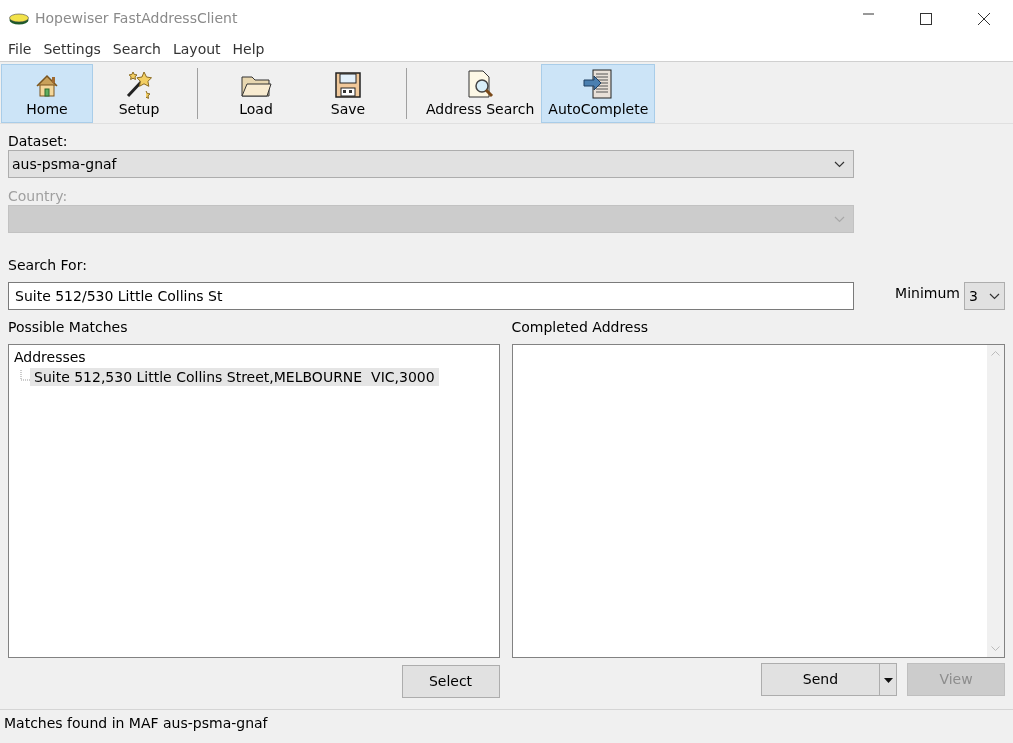 This screenshot has height=743, width=1013. I want to click on menu-item: File, so click(20, 49).